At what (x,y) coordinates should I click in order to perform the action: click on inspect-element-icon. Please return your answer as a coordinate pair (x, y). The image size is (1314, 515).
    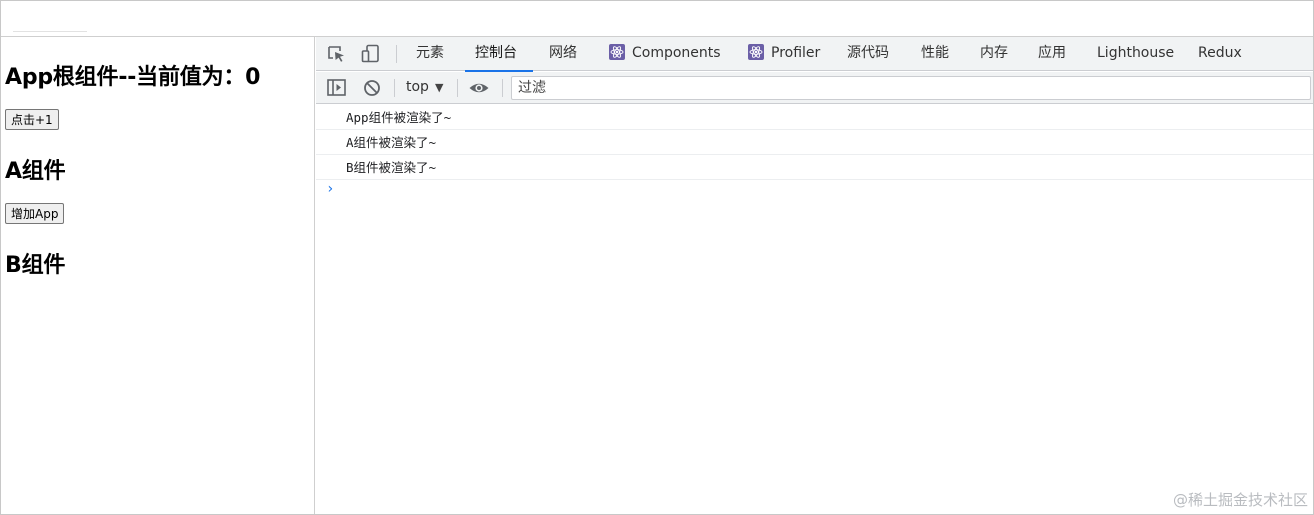
    Looking at the image, I should click on (337, 54).